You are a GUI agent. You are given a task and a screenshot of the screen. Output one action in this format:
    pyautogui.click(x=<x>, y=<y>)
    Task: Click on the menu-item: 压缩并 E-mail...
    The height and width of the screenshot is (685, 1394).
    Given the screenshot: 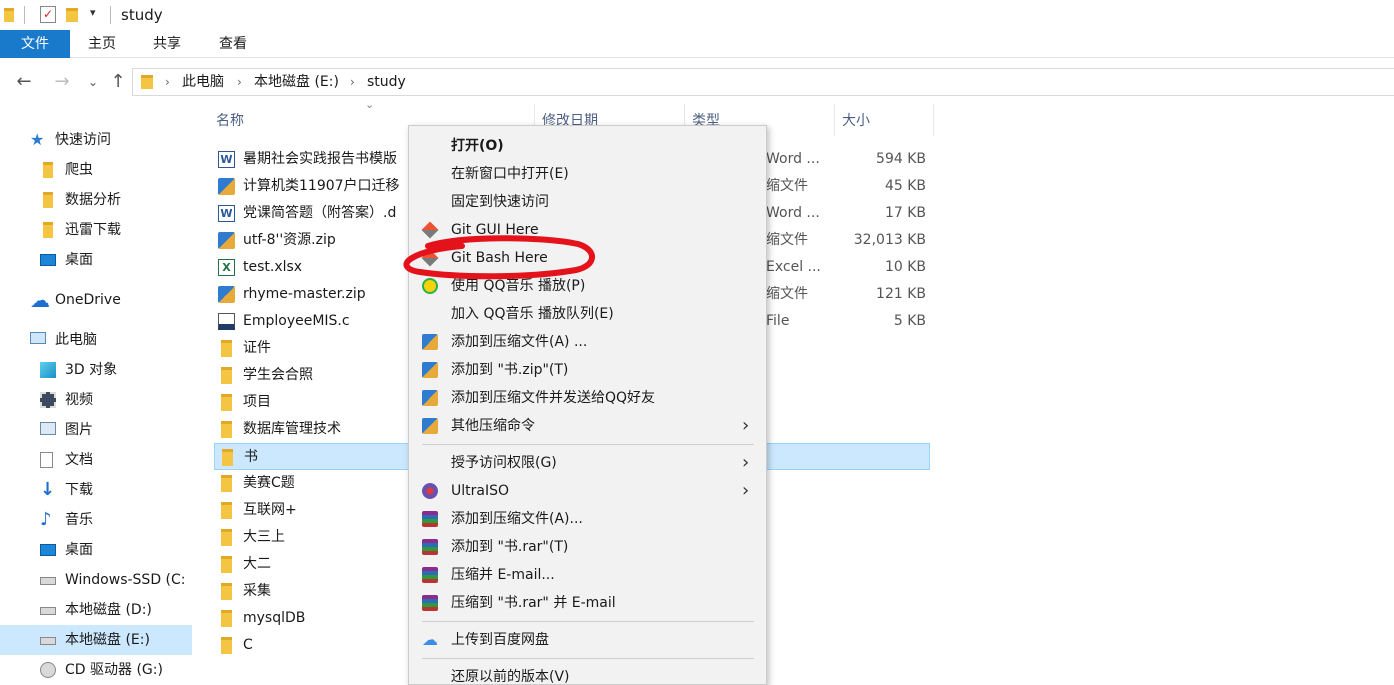 What is the action you would take?
    pyautogui.click(x=587, y=575)
    